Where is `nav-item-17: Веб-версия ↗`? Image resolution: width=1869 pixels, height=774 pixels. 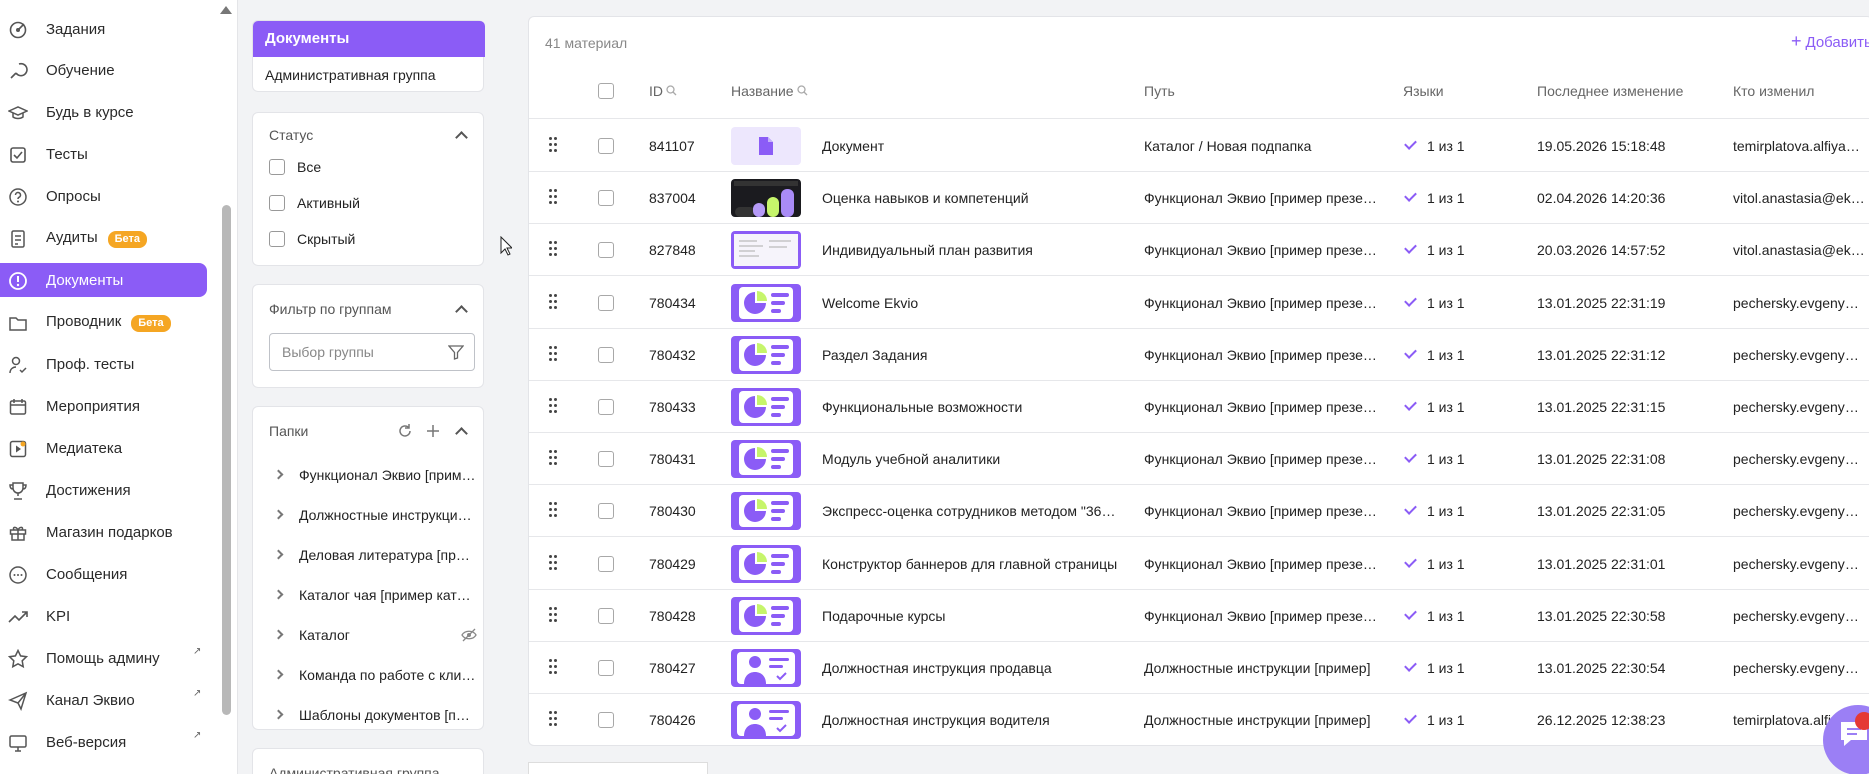
nav-item-17: Веб-версия ↗ is located at coordinates (103, 742).